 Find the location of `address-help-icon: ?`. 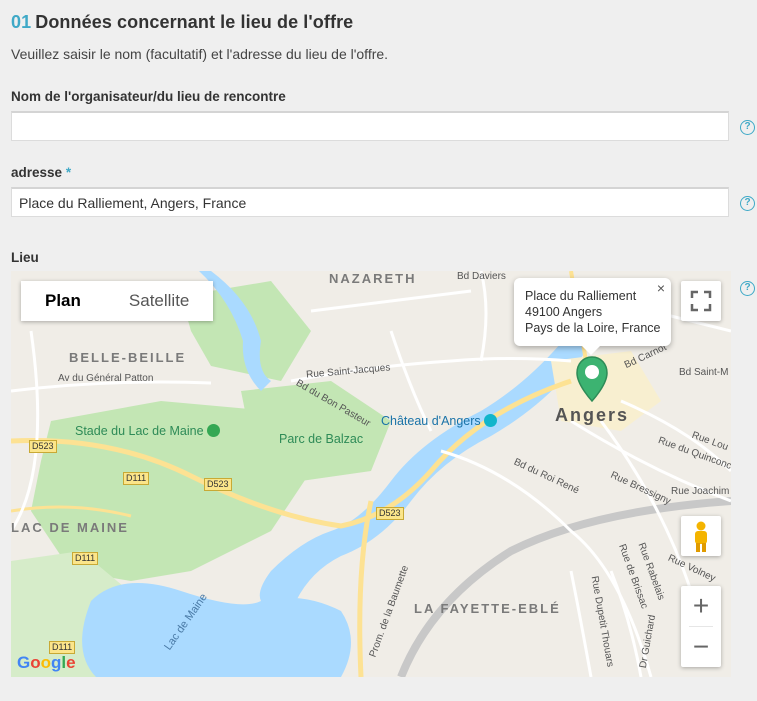

address-help-icon: ? is located at coordinates (747, 203).